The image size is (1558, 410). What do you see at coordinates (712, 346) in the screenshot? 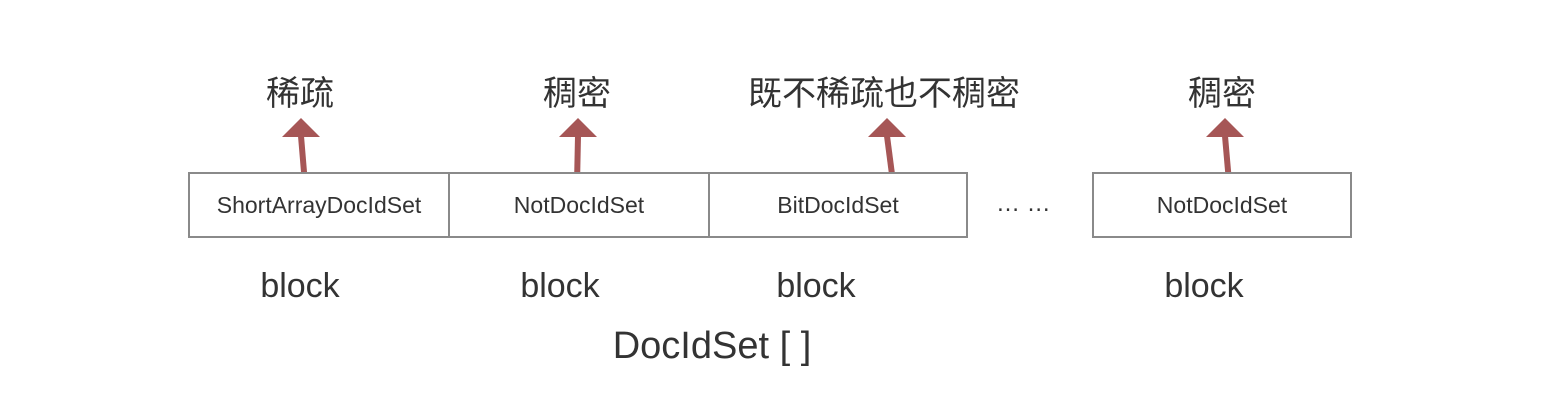
I see `docidset-array-label: DocIdSet [ ]` at bounding box center [712, 346].